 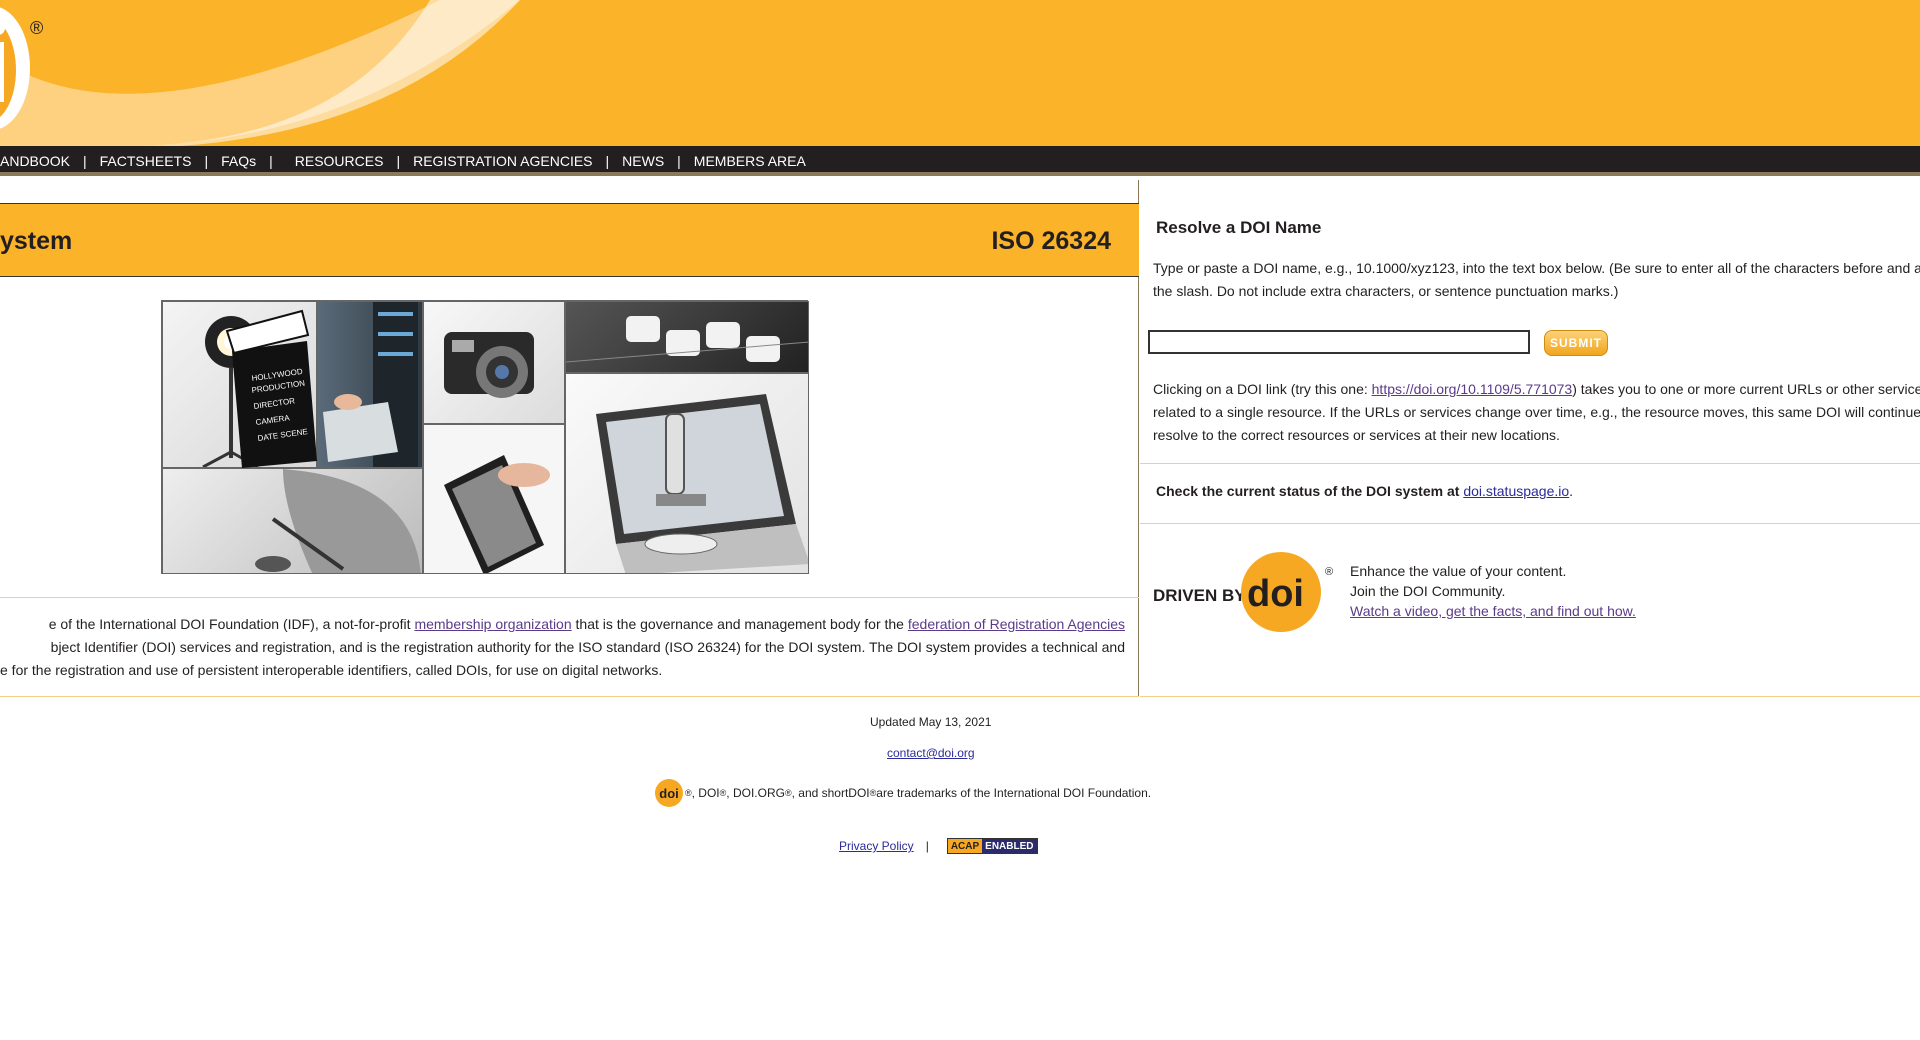 I want to click on site-header: ®, so click(x=960, y=73).